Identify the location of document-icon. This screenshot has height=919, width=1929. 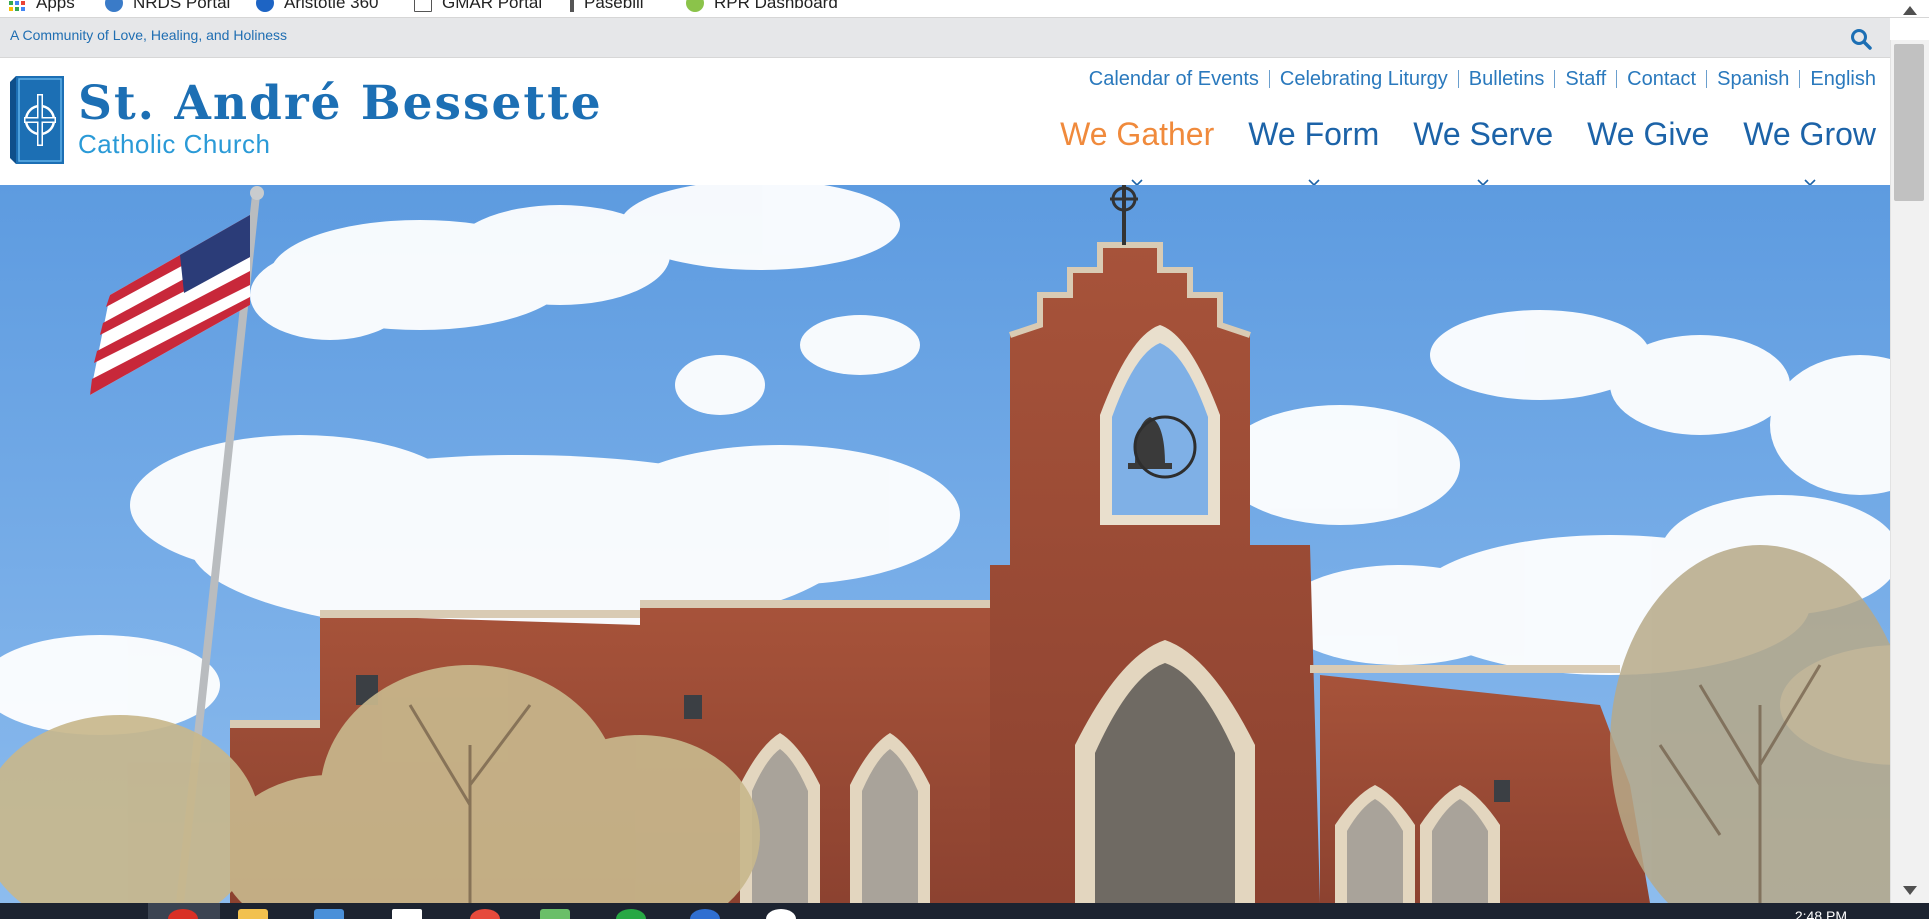
(407, 914).